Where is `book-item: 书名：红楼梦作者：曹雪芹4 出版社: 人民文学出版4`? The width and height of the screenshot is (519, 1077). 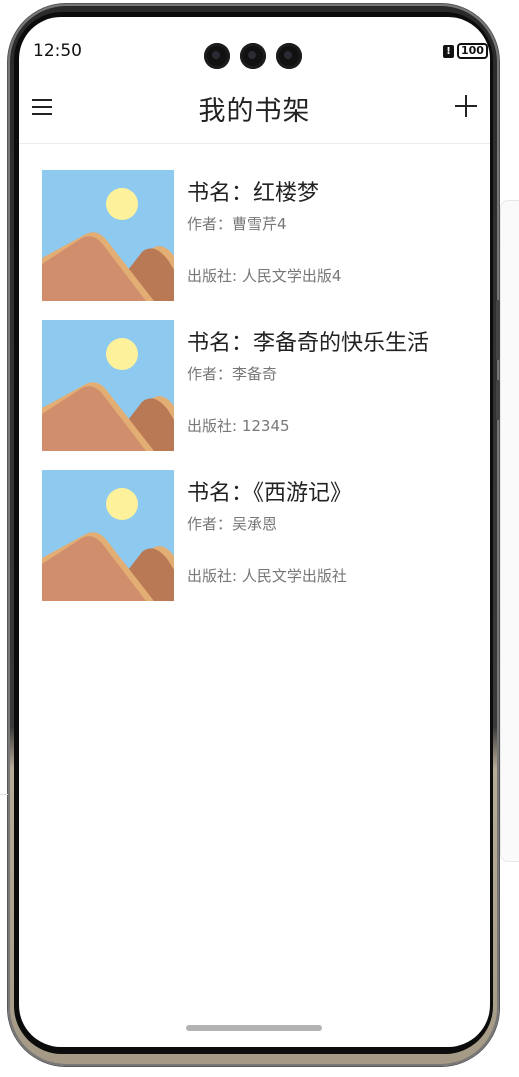
book-item: 书名：红楼梦作者：曹雪芹4 出版社: 人民文学出版4 is located at coordinates (262, 234).